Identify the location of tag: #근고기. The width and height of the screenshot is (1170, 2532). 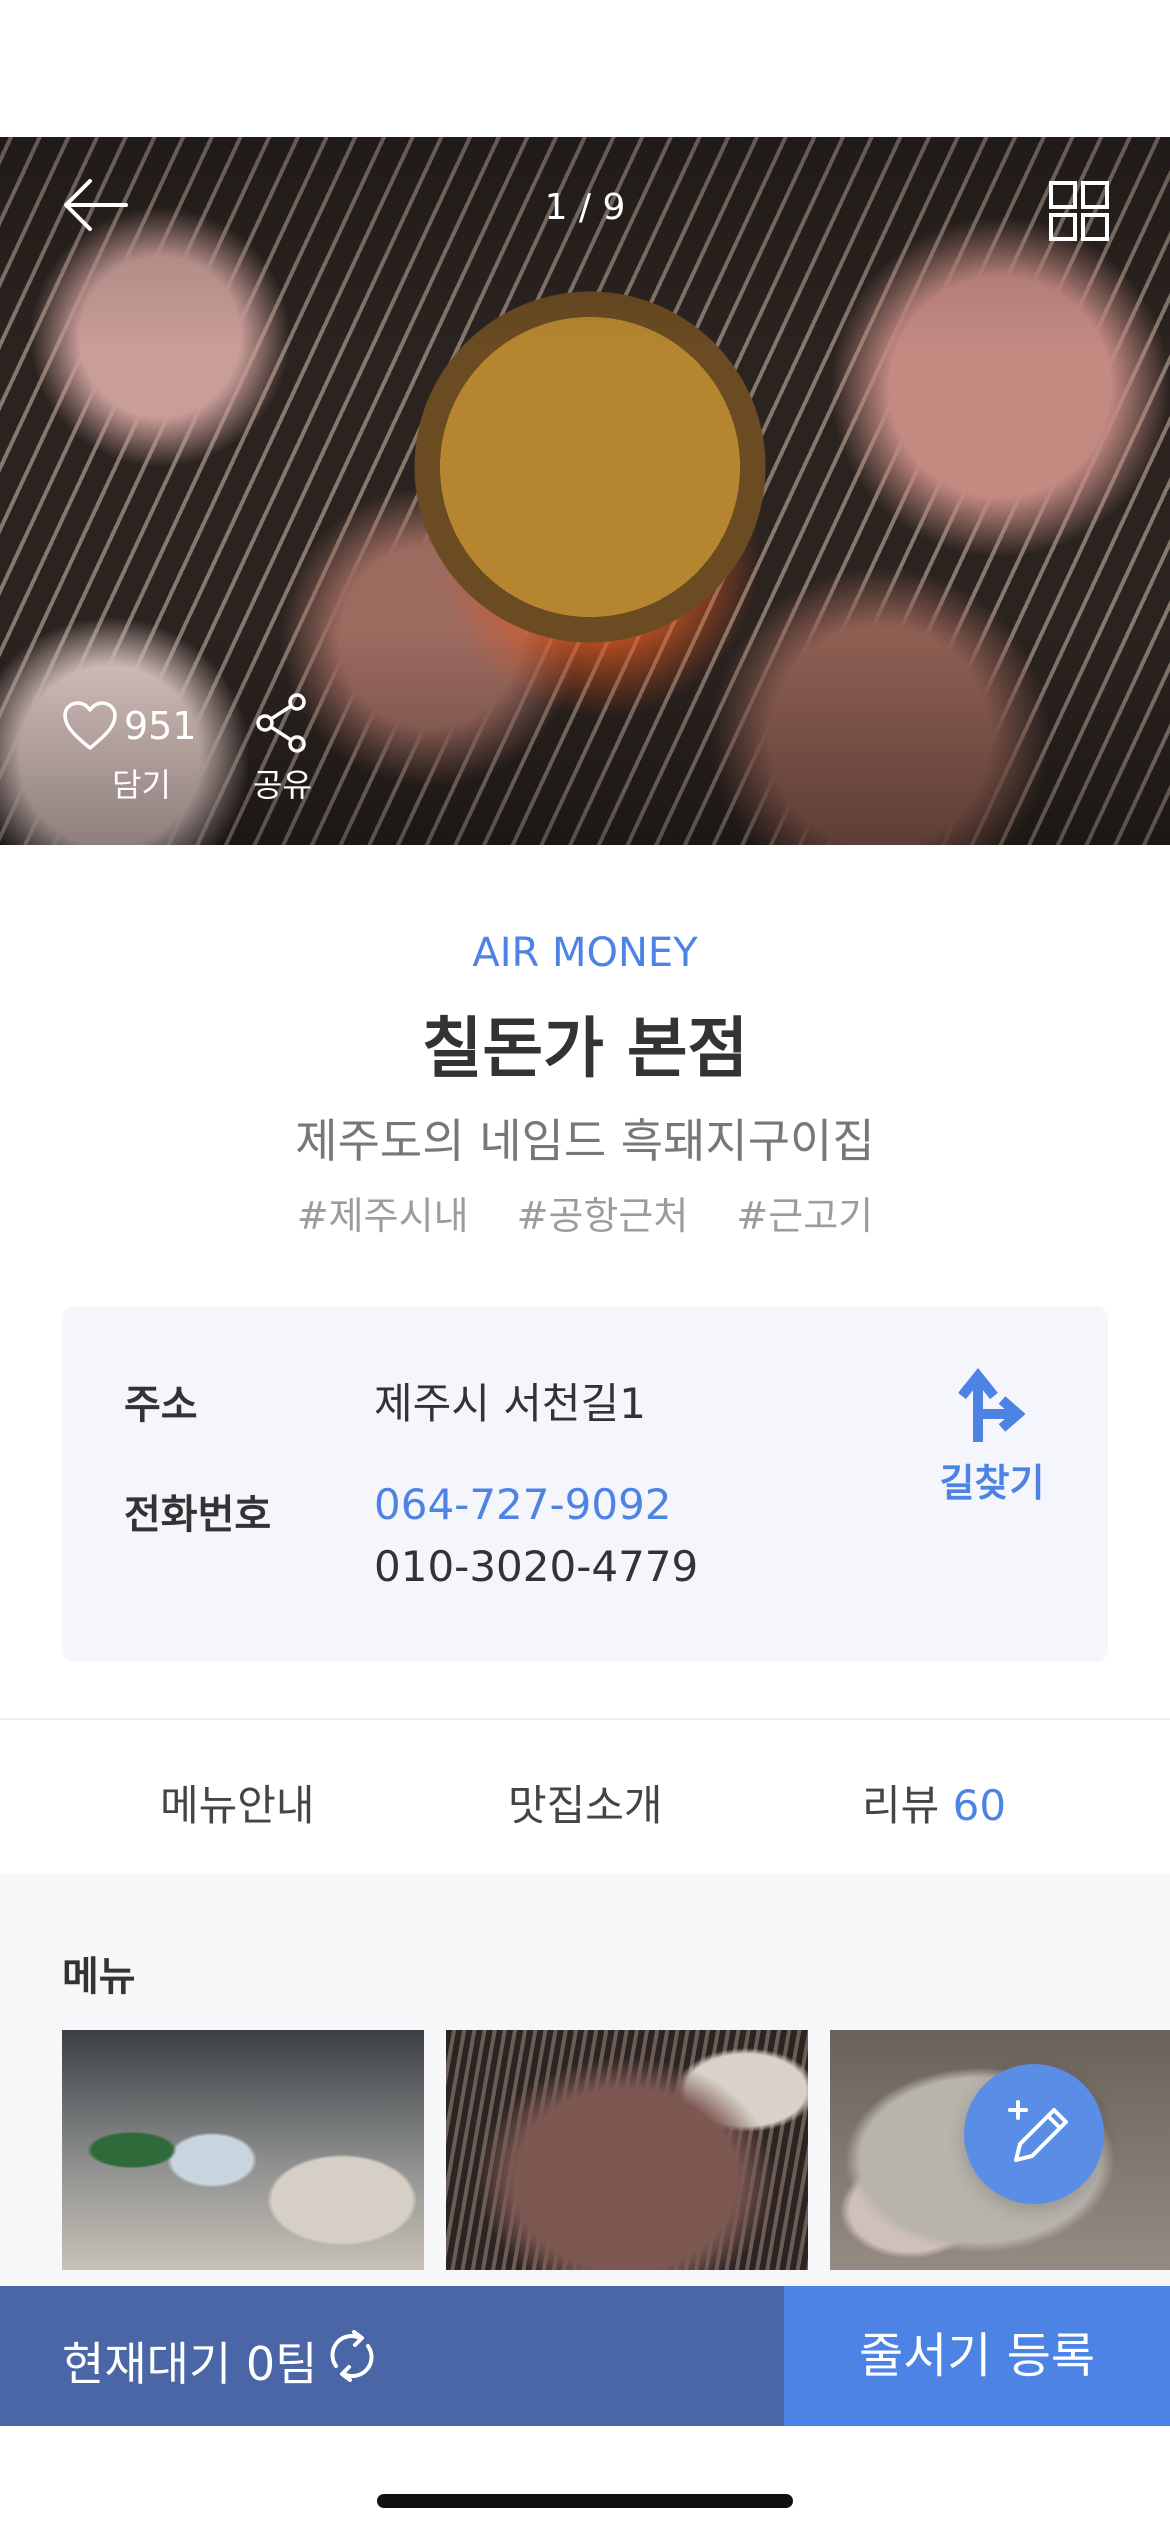
(804, 1216).